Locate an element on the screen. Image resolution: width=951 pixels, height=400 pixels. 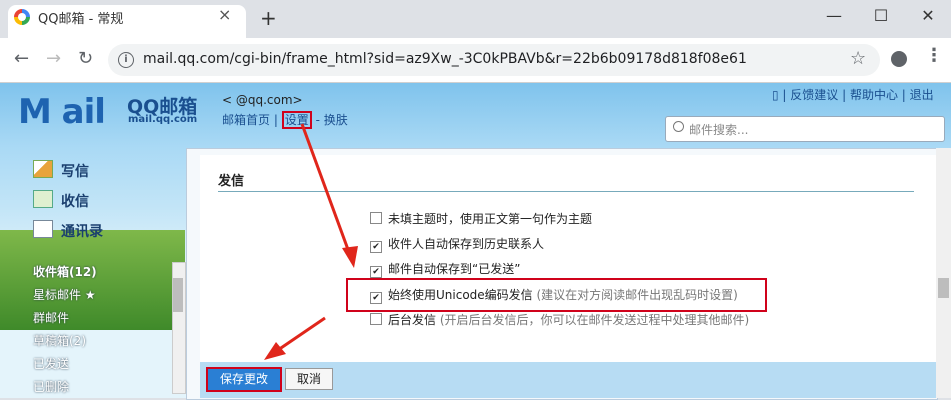
arrow-to-save is located at coordinates (301, 334).